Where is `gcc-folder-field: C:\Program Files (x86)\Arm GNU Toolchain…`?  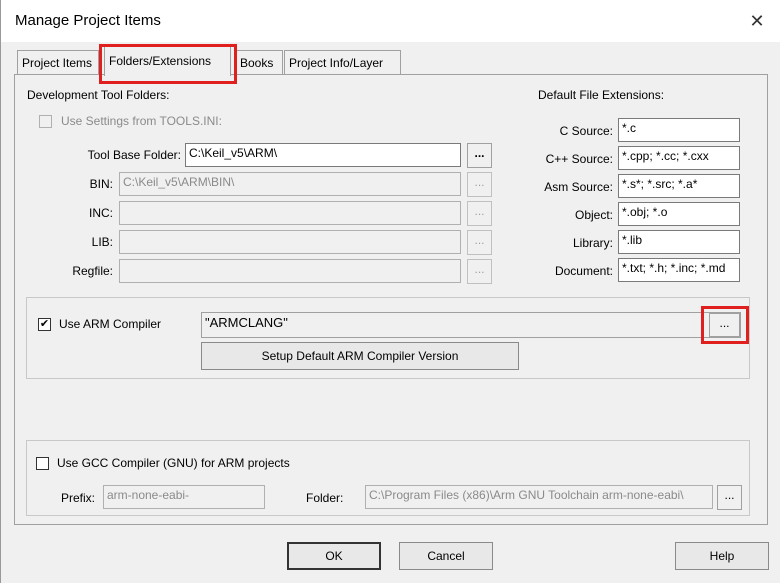
gcc-folder-field: C:\Program Files (x86)\Arm GNU Toolchain… is located at coordinates (539, 497).